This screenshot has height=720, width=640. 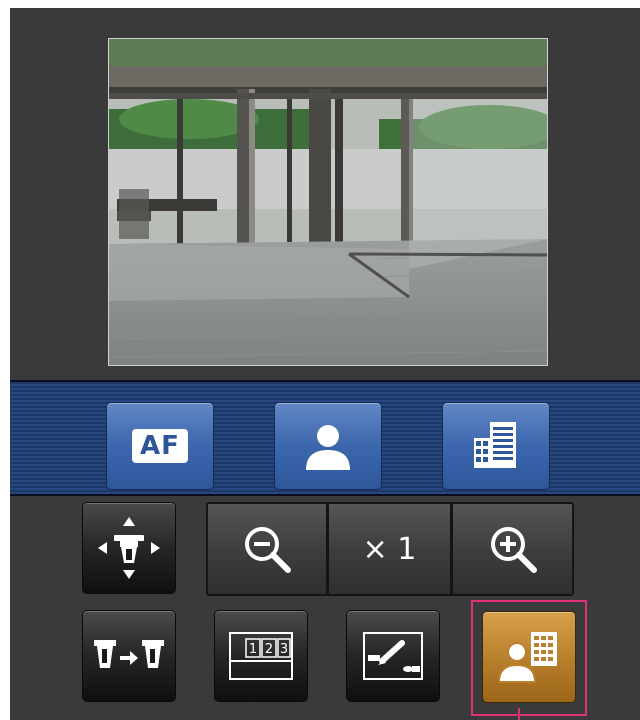 I want to click on person-mode-button, so click(x=328, y=446).